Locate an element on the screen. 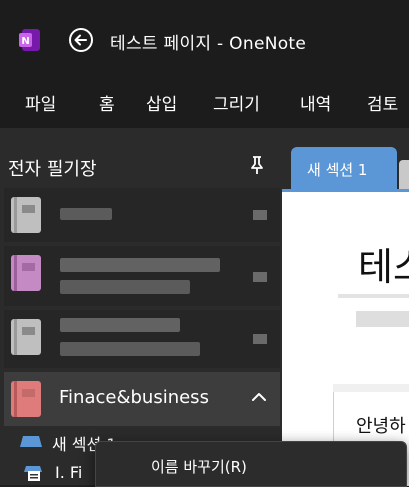  title-underline is located at coordinates (373, 296).